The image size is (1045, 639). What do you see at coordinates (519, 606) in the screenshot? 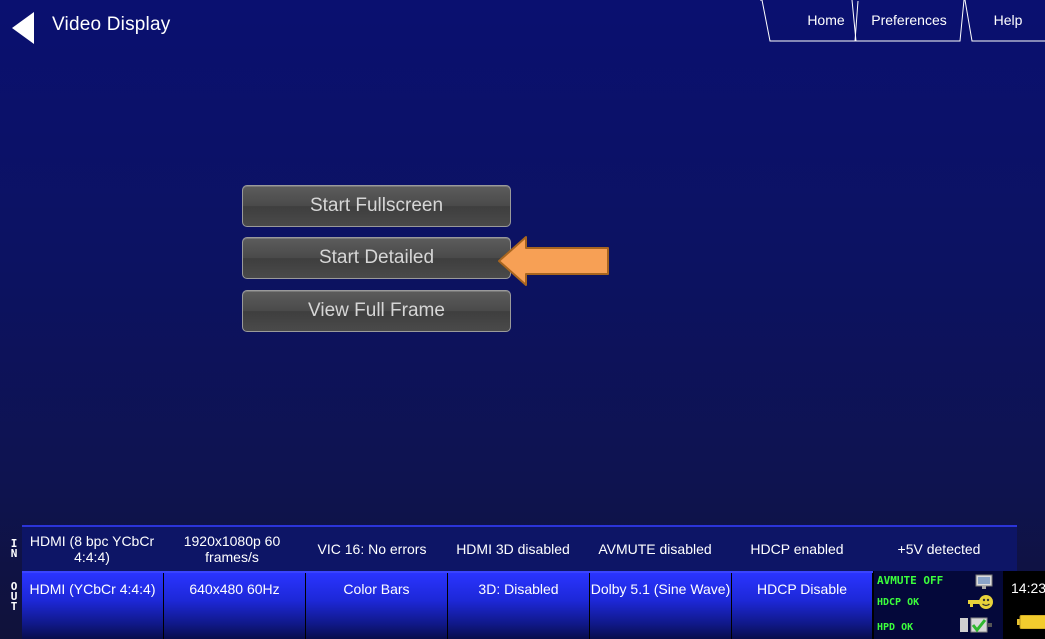
I see `output-3d-button: 3D: Disabled` at bounding box center [519, 606].